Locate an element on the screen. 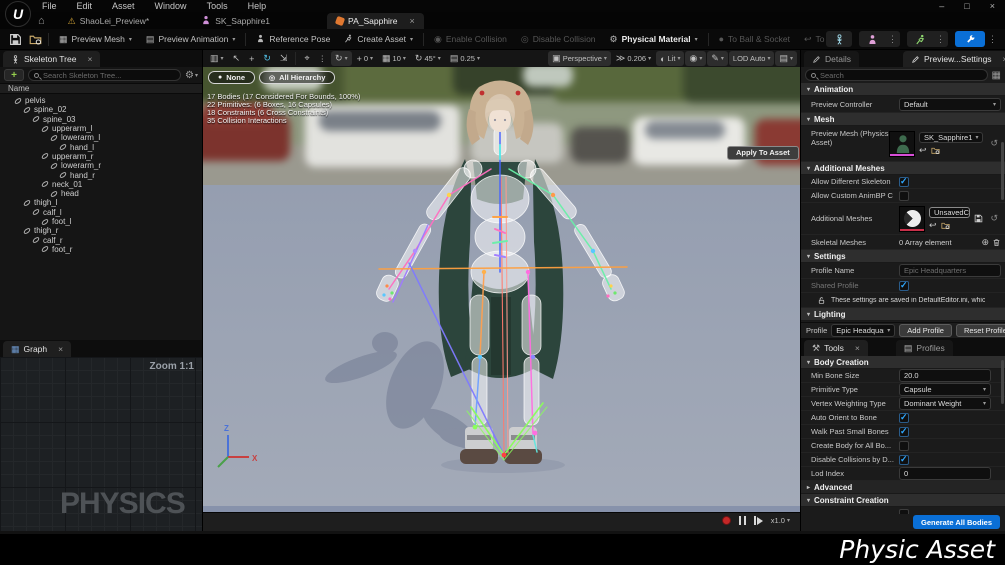 This screenshot has width=1005, height=565. tree-item: spine_03 is located at coordinates (101, 119).